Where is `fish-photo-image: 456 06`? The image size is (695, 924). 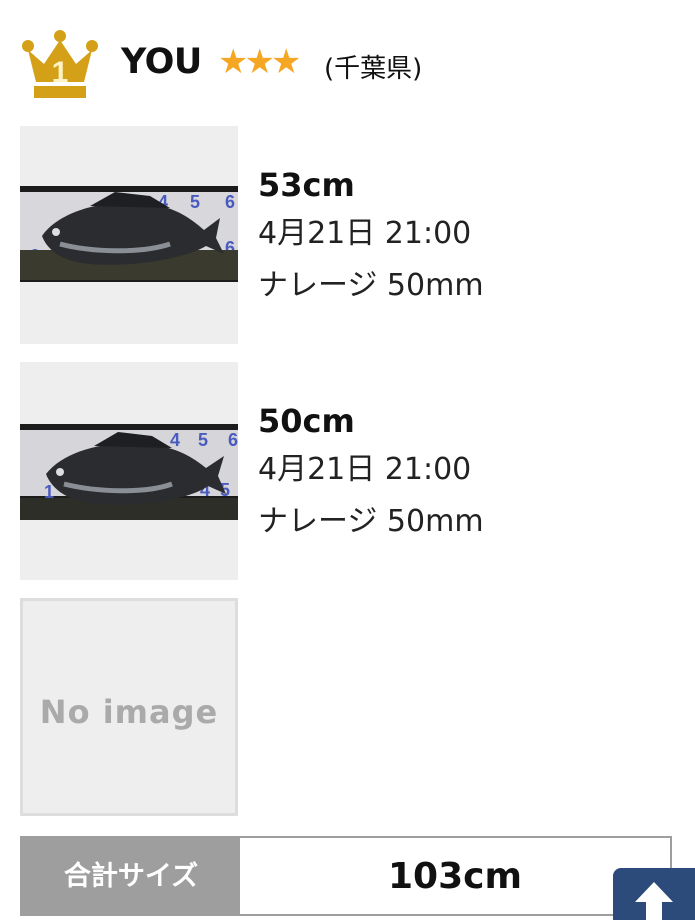
fish-photo-image: 456 06 is located at coordinates (129, 234).